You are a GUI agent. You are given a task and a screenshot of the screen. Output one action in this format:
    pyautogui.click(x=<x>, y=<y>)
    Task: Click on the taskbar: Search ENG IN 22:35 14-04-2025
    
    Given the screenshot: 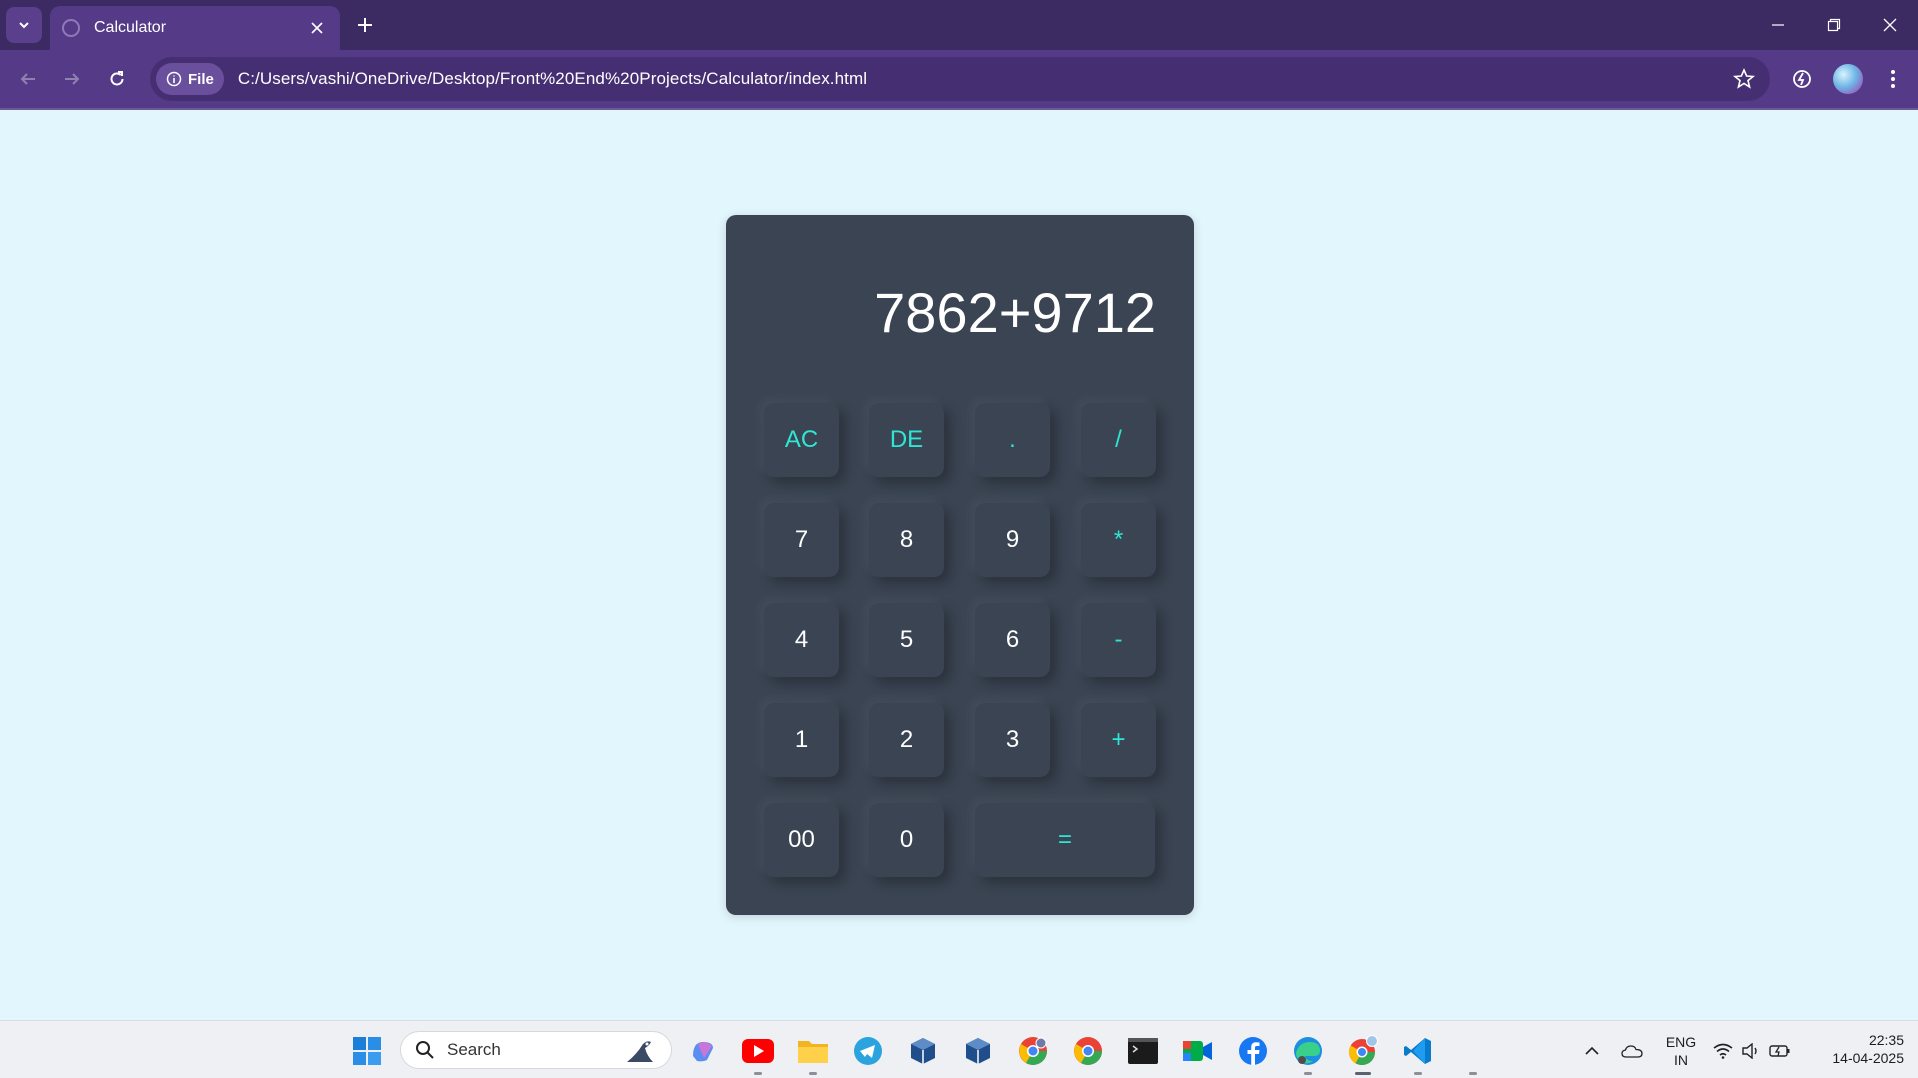 What is the action you would take?
    pyautogui.click(x=959, y=1049)
    